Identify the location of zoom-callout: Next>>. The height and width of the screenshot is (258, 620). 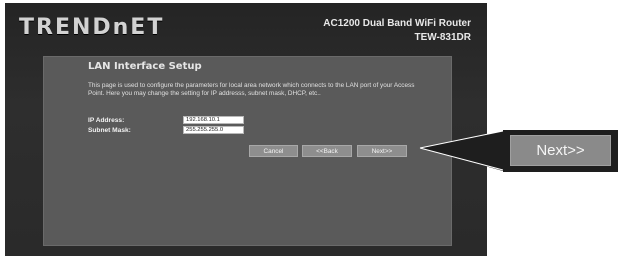
(560, 151).